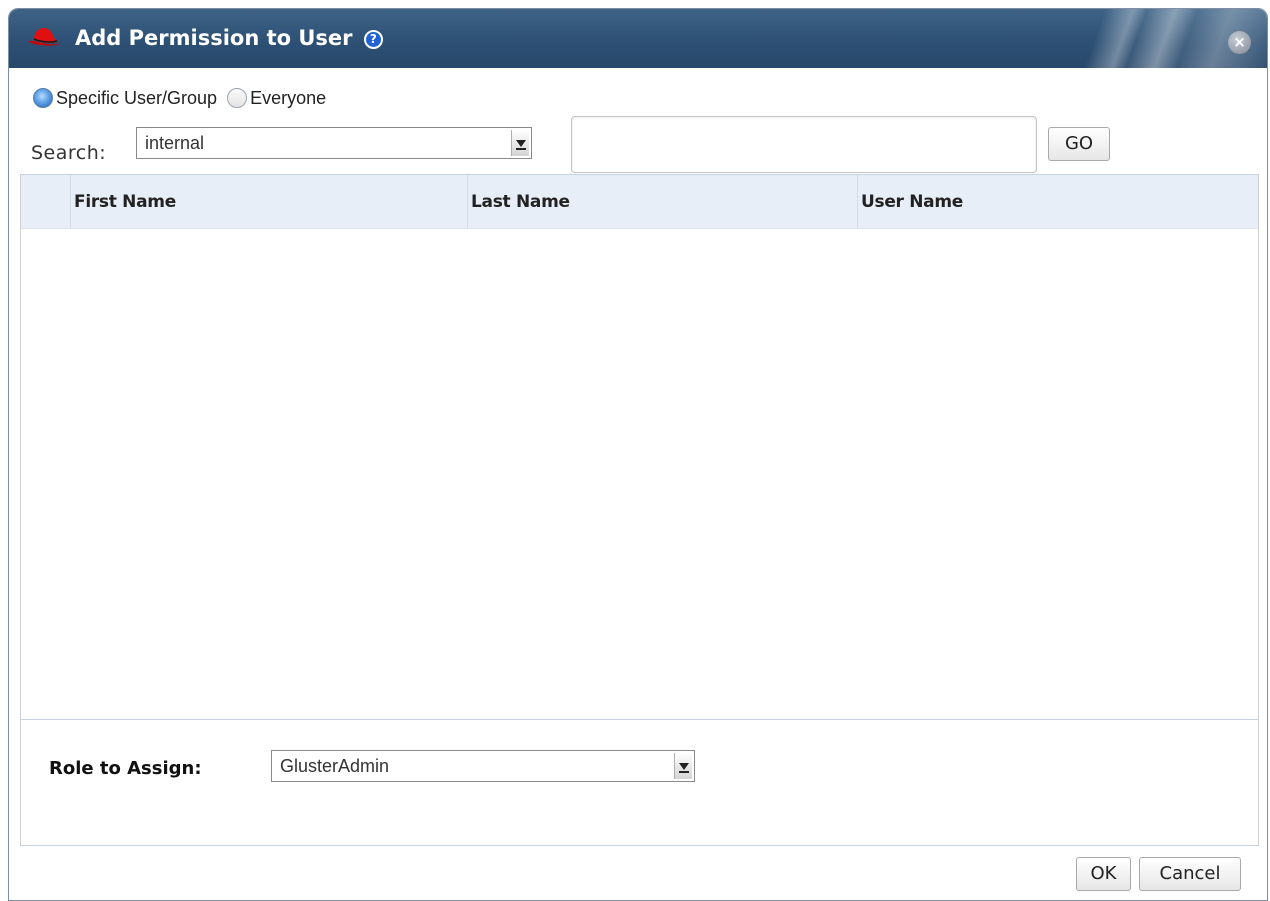 Image resolution: width=1270 pixels, height=901 pixels. What do you see at coordinates (288, 98) in the screenshot?
I see `radio-everyone-label: Everyone` at bounding box center [288, 98].